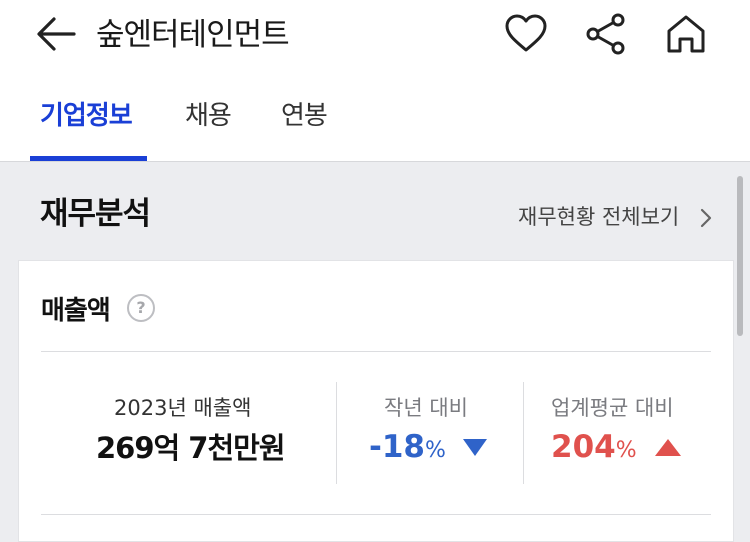 This screenshot has width=750, height=542. What do you see at coordinates (435, 450) in the screenshot?
I see `yoy-unit: %` at bounding box center [435, 450].